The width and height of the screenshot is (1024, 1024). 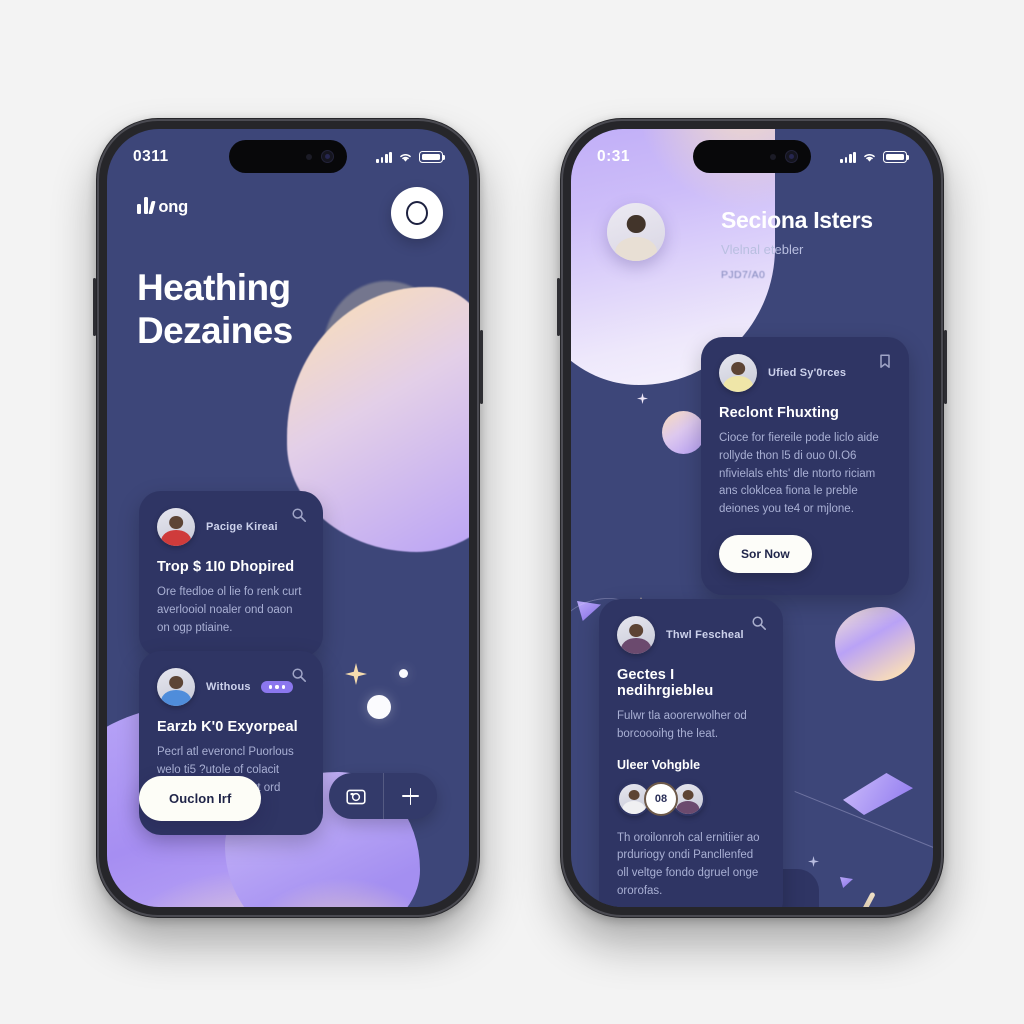 I want to click on add-button, so click(x=410, y=796).